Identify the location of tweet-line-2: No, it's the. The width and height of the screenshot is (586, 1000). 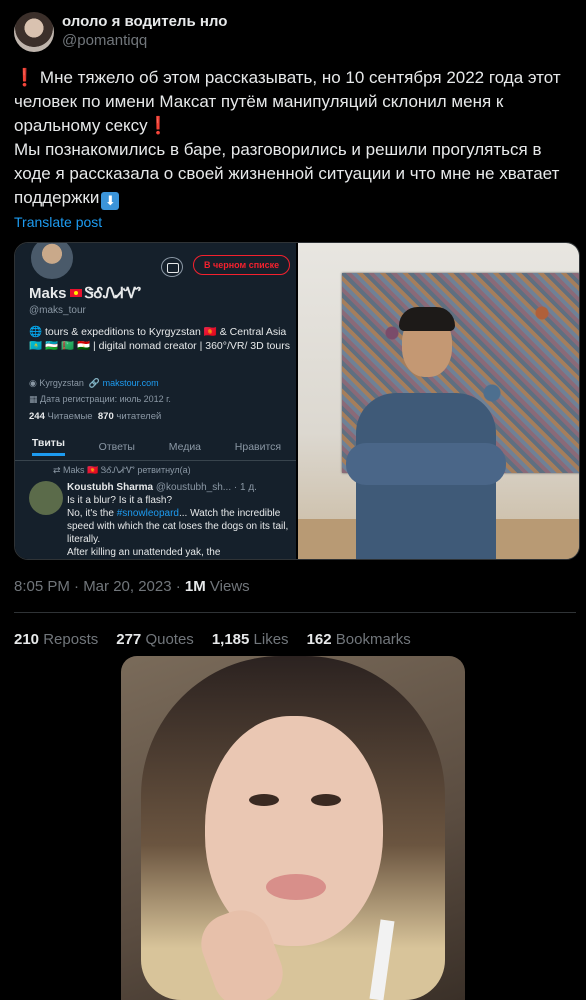
(92, 513).